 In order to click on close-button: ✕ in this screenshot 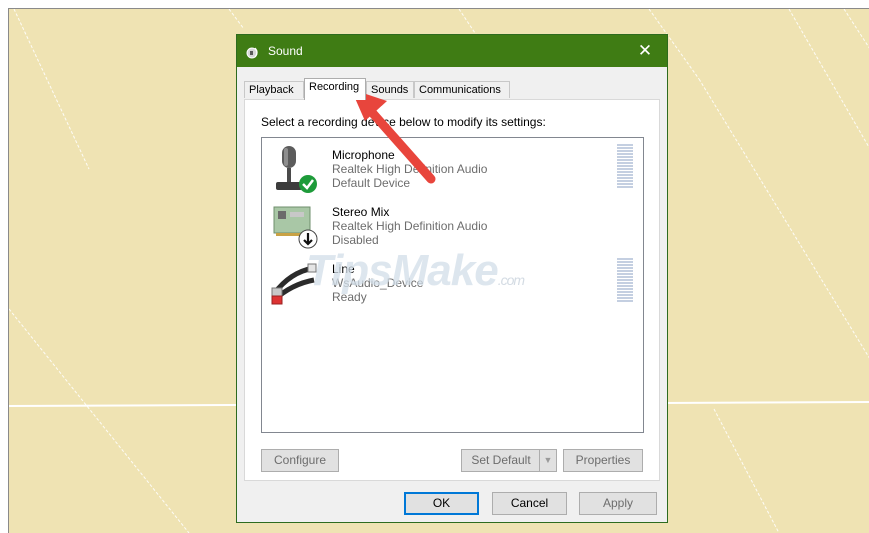, I will do `click(645, 51)`.